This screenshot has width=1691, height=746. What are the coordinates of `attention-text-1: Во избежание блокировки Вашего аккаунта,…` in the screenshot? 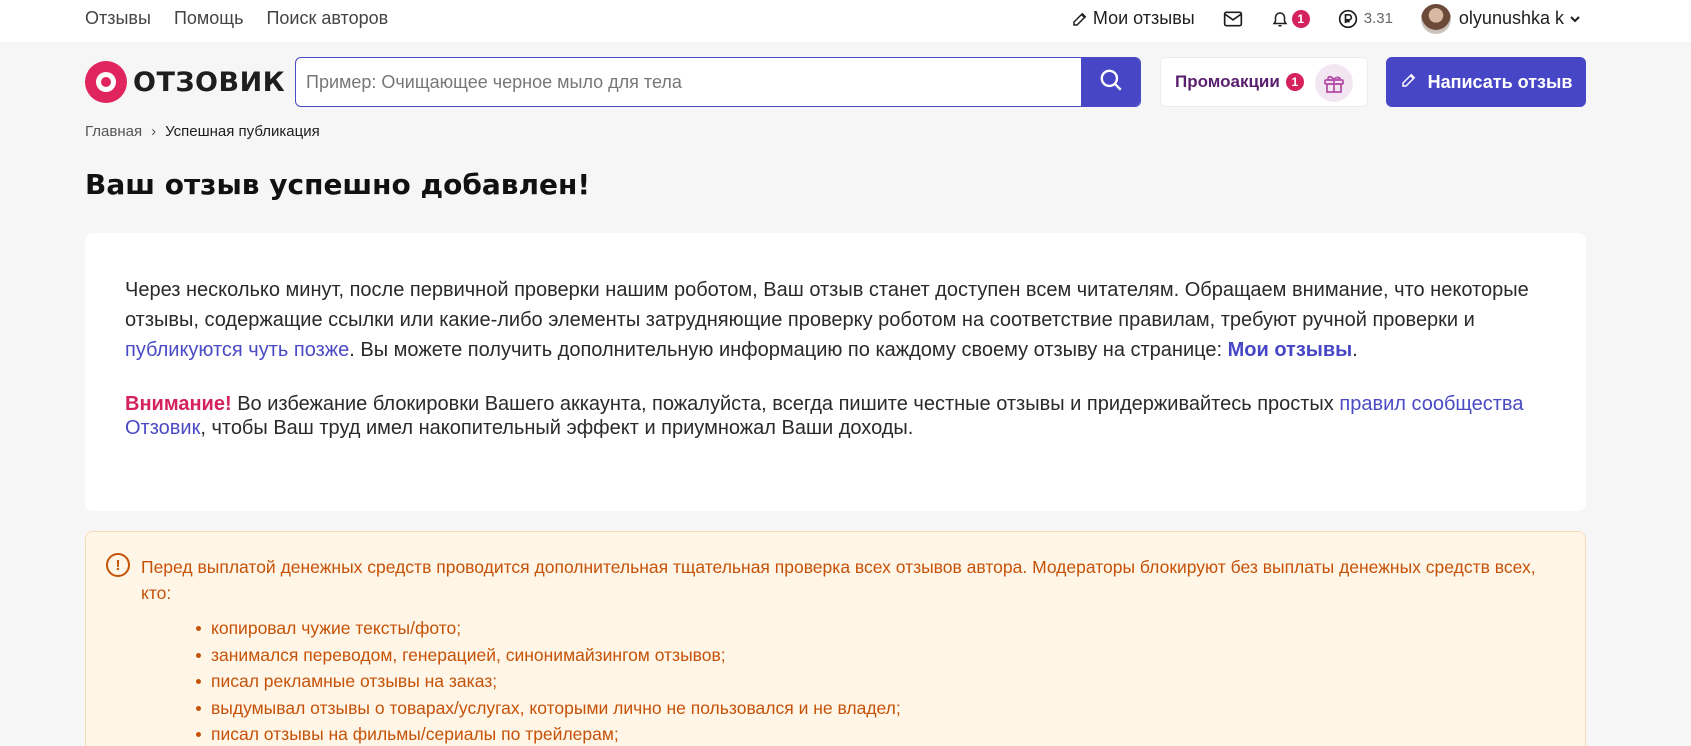 It's located at (785, 404).